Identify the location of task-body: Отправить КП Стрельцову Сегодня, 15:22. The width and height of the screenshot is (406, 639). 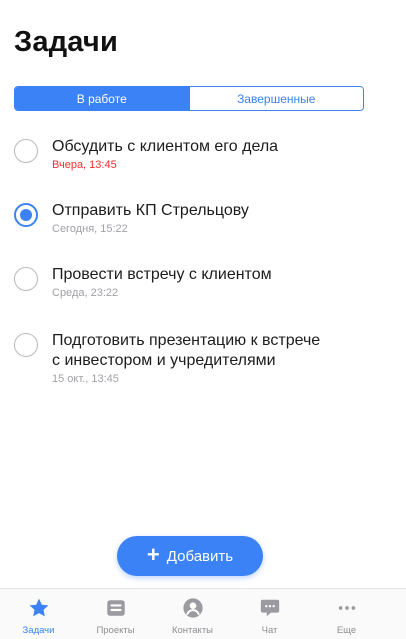
(150, 219).